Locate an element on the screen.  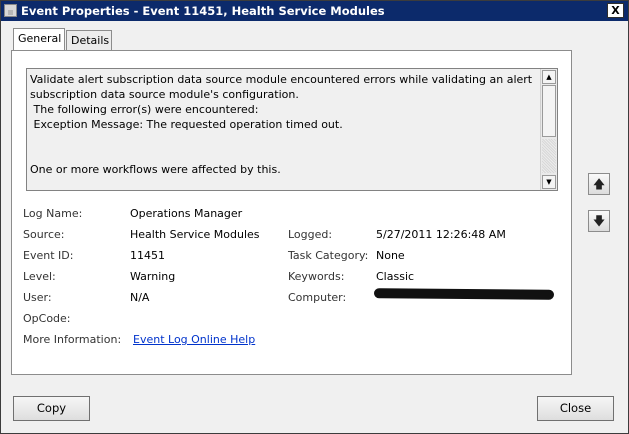
up-arrow-icon: 🡅 is located at coordinates (599, 184).